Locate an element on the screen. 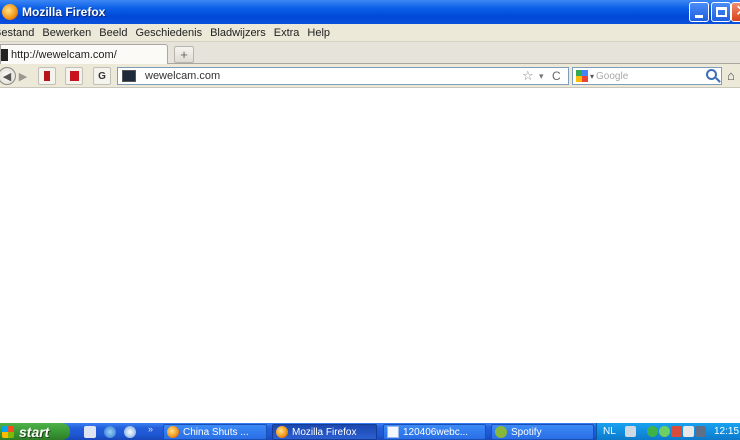 The width and height of the screenshot is (740, 440). maximize-button is located at coordinates (721, 12).